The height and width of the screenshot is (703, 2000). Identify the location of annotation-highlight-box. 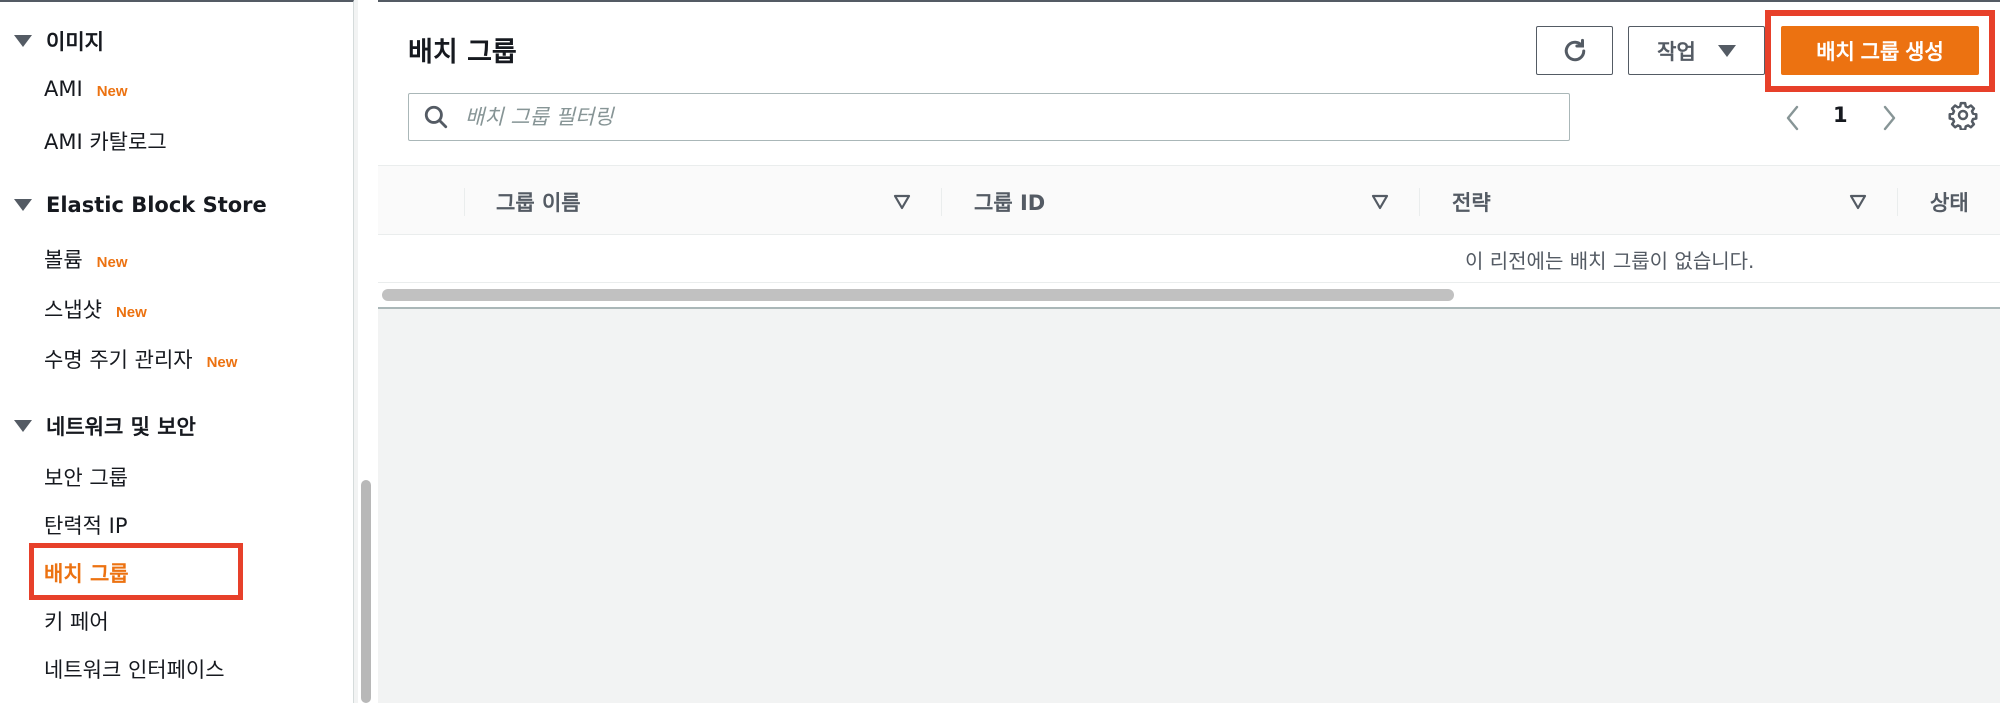
(136, 571).